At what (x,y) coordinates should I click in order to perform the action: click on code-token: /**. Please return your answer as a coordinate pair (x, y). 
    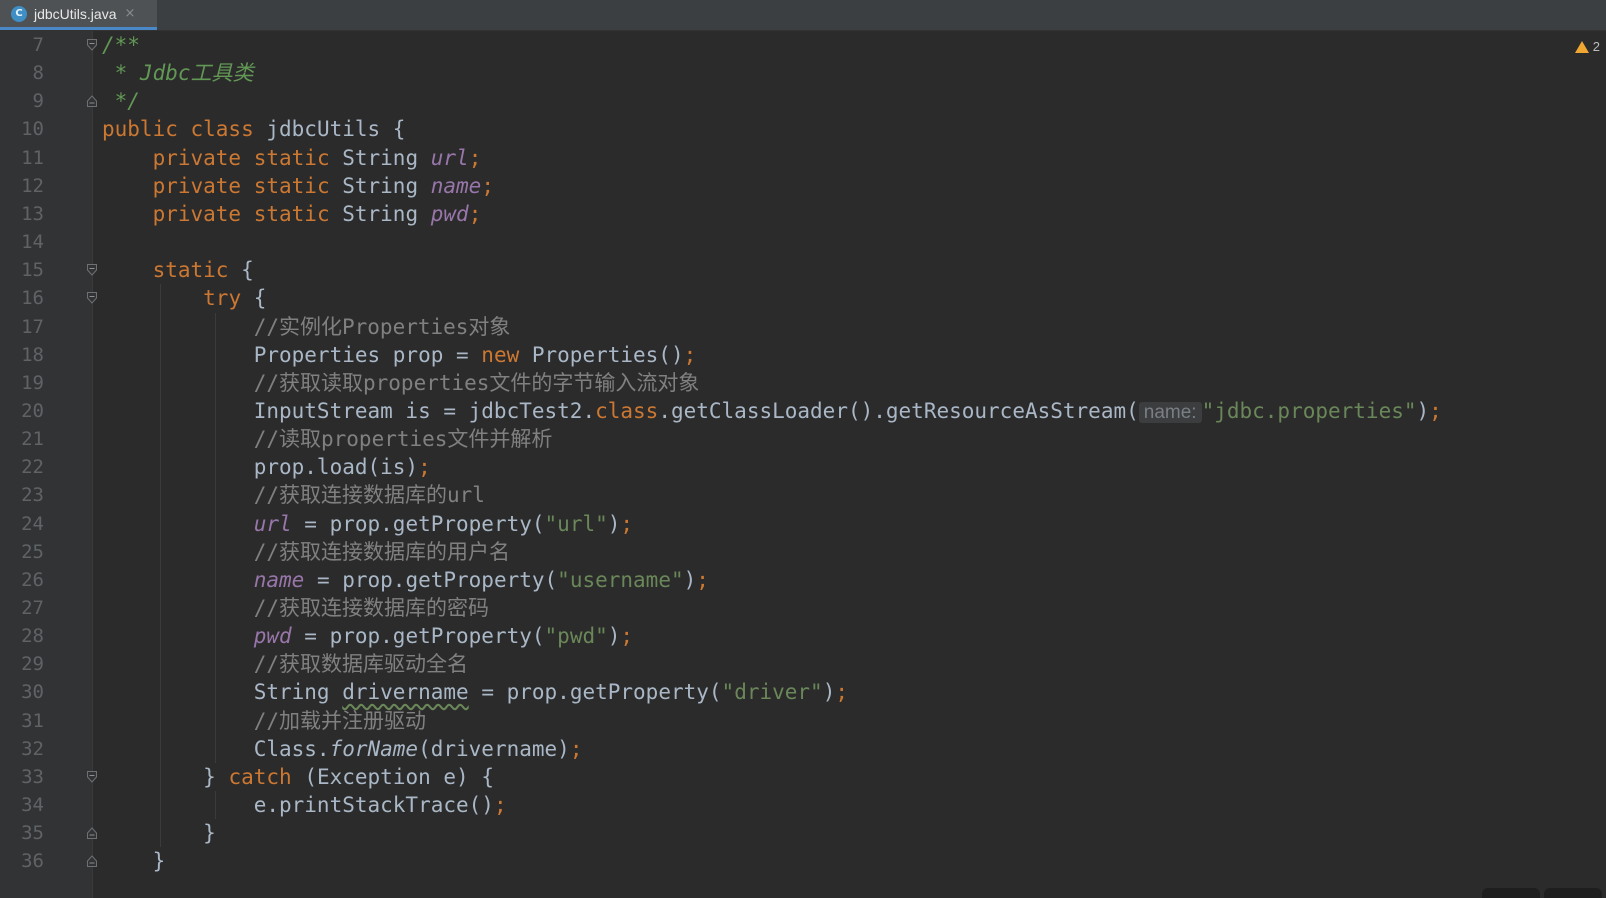
    Looking at the image, I should click on (121, 45).